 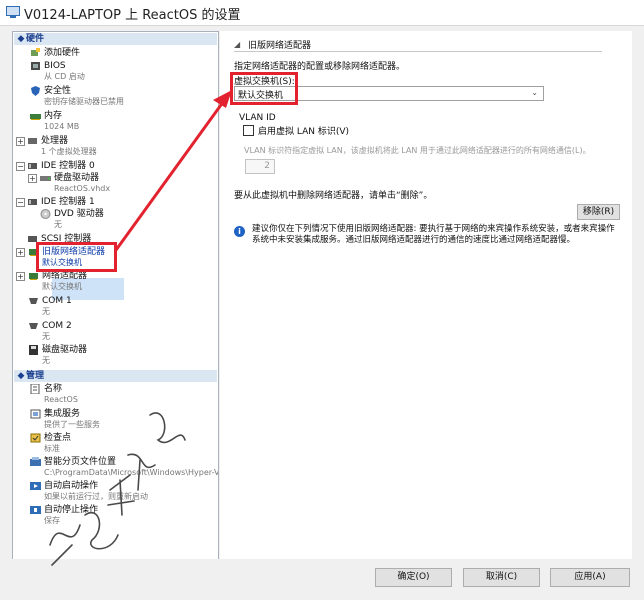 What do you see at coordinates (333, 196) in the screenshot?
I see `remove-hint: 要从此虚拟机中删除网络适配器，请单击“删除”。` at bounding box center [333, 196].